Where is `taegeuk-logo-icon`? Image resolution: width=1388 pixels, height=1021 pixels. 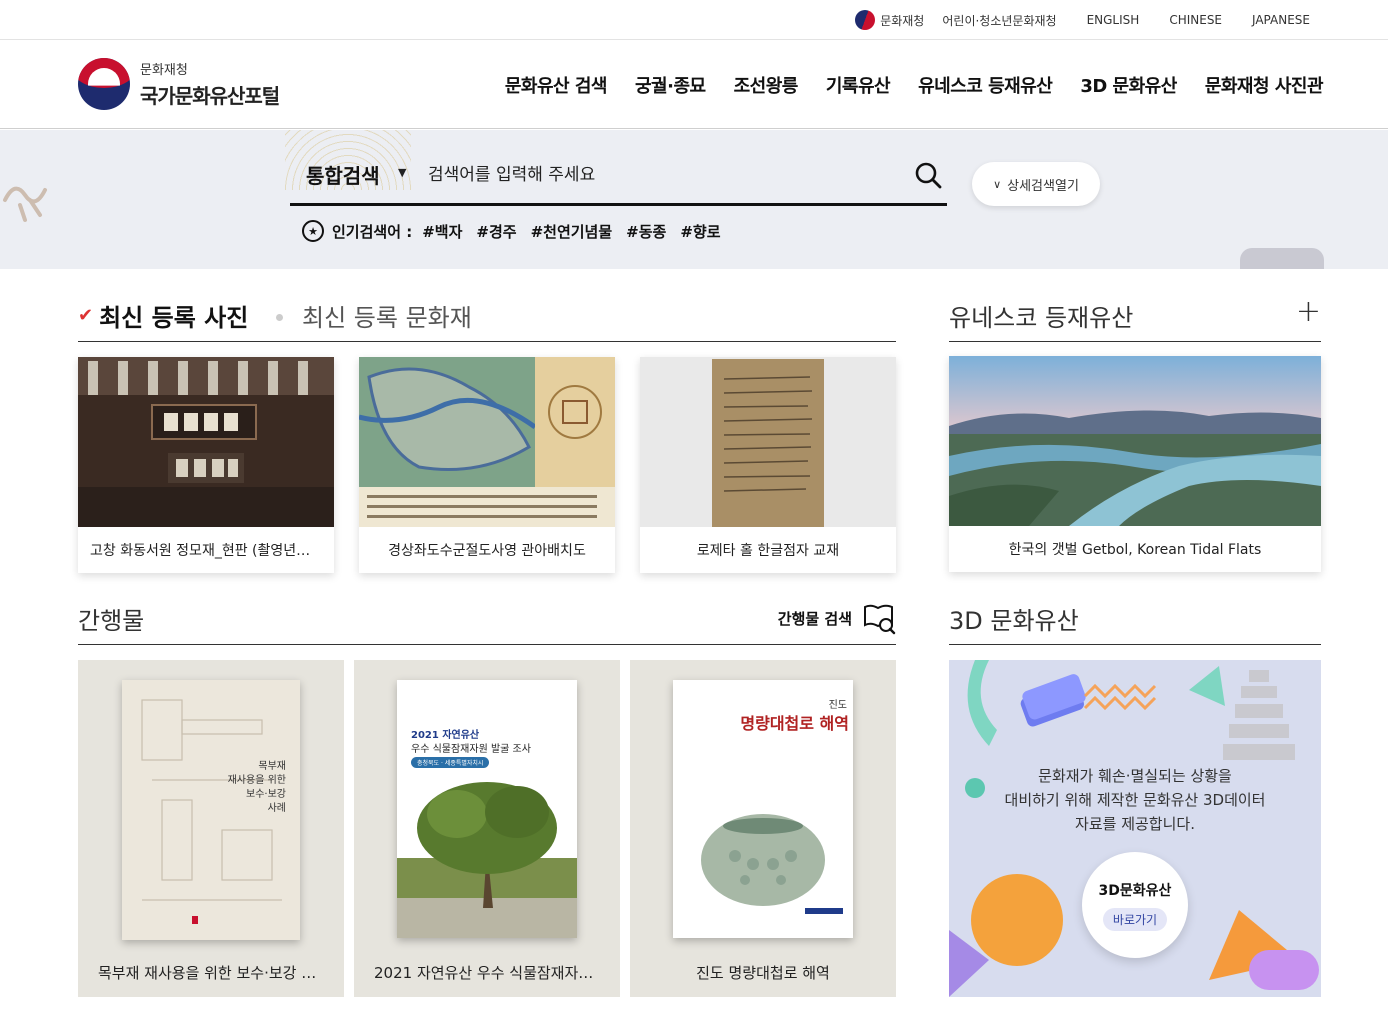
taegeuk-logo-icon is located at coordinates (104, 84).